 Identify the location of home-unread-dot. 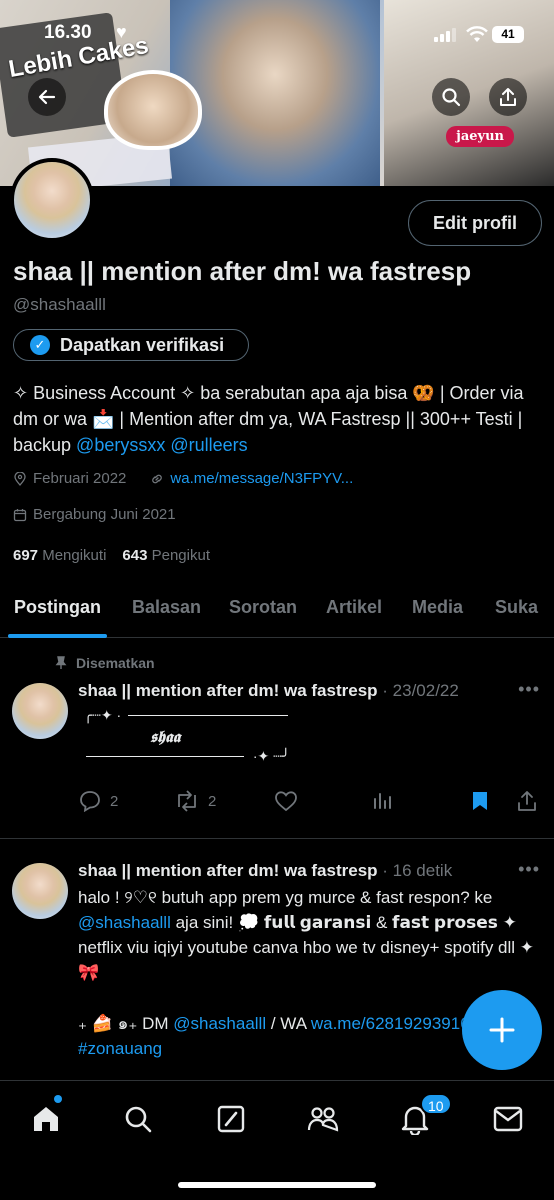
(58, 1099).